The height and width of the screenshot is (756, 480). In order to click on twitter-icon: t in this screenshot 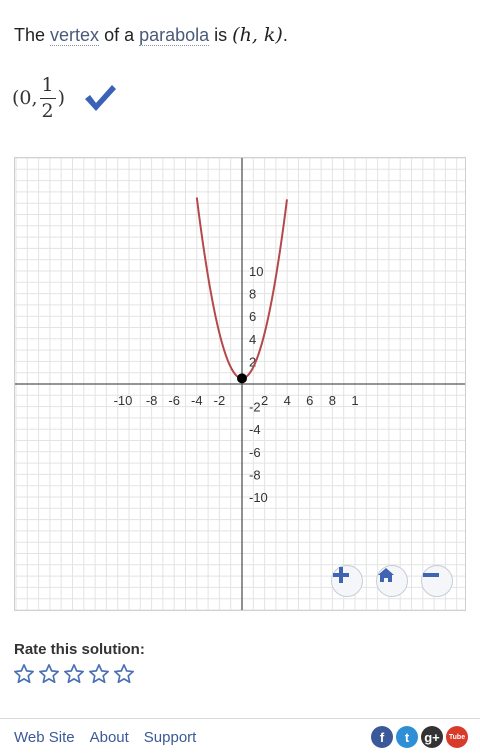, I will do `click(407, 737)`.